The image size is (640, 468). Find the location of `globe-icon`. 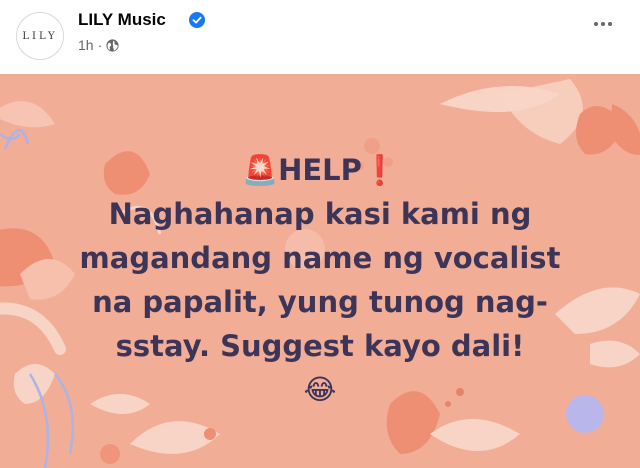

globe-icon is located at coordinates (112, 45).